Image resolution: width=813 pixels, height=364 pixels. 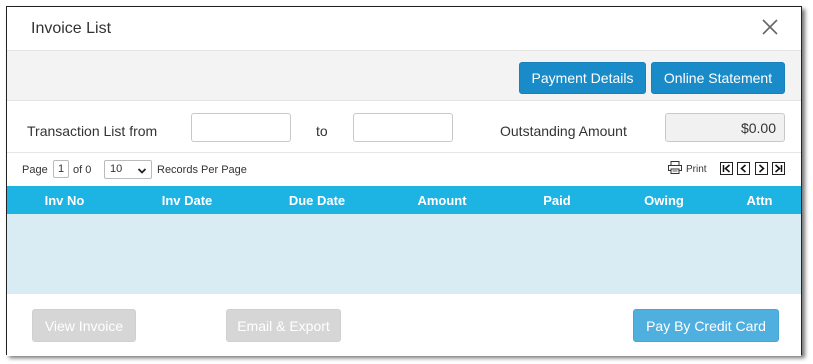 What do you see at coordinates (322, 131) in the screenshot?
I see `to-label: to` at bounding box center [322, 131].